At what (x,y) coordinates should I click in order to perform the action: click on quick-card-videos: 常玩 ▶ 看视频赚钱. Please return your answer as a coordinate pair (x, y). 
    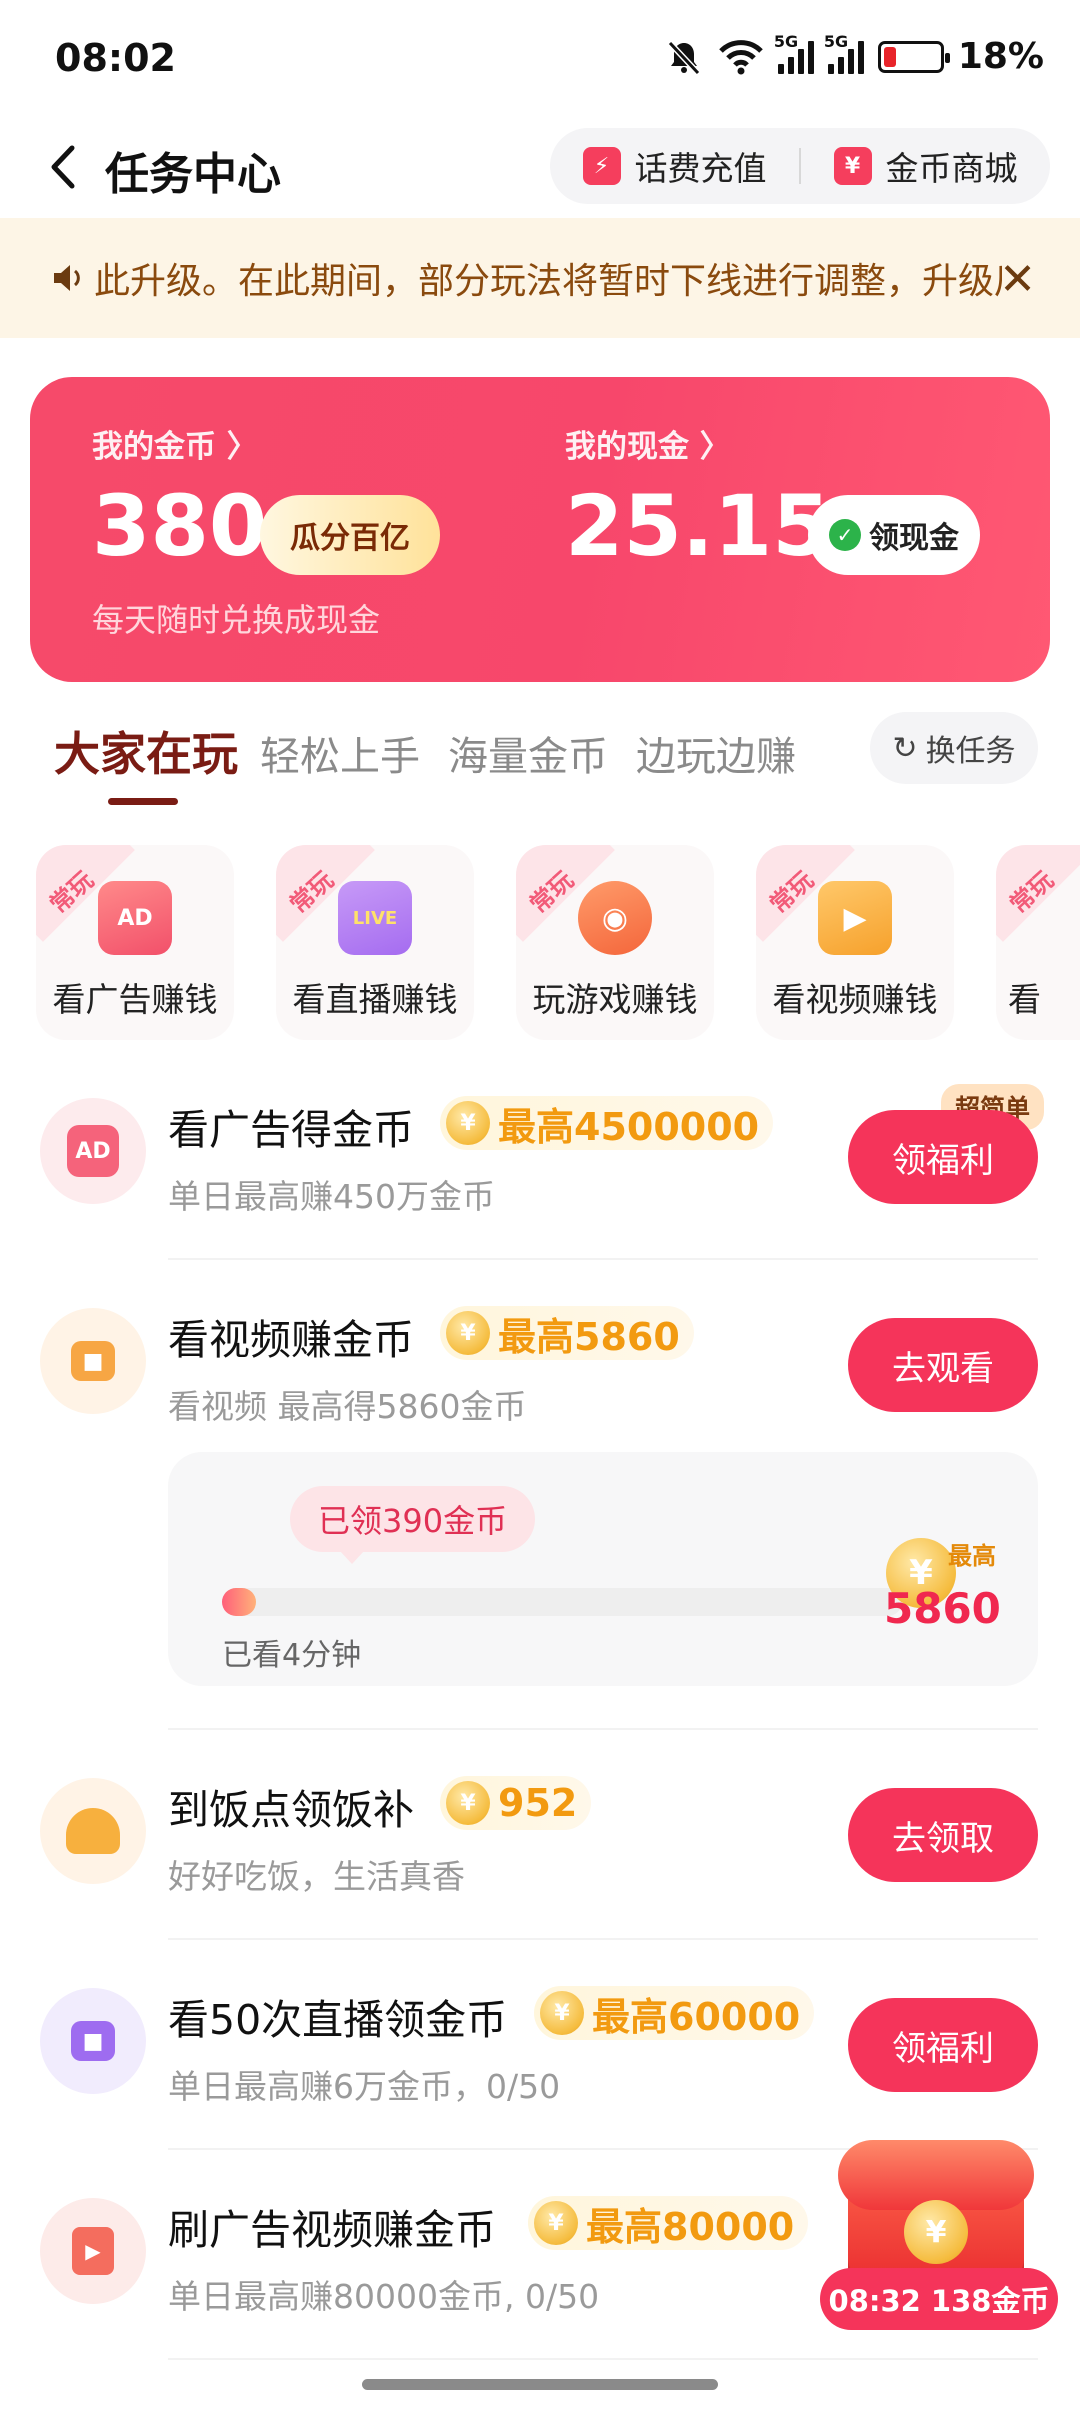
    Looking at the image, I should click on (855, 942).